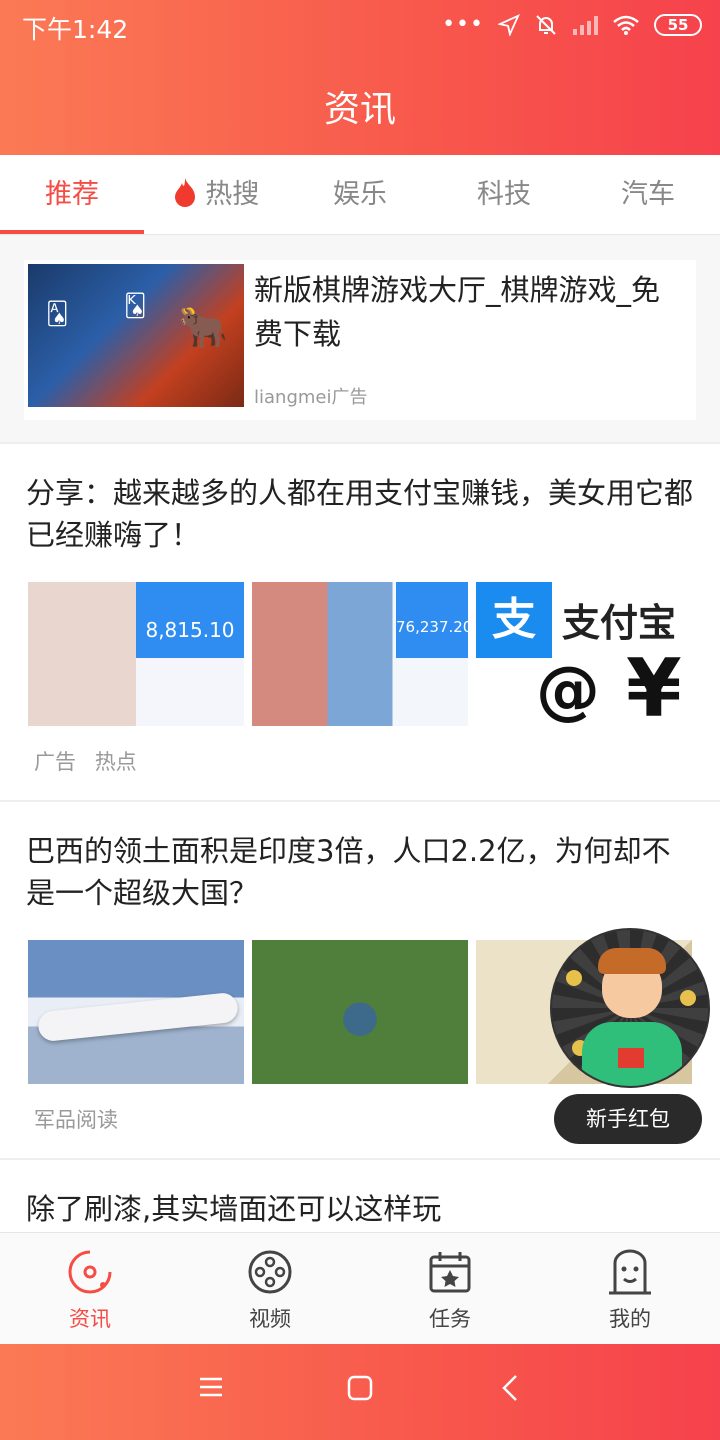 This screenshot has width=720, height=1440. I want to click on nav-tasks: 任务, so click(450, 1288).